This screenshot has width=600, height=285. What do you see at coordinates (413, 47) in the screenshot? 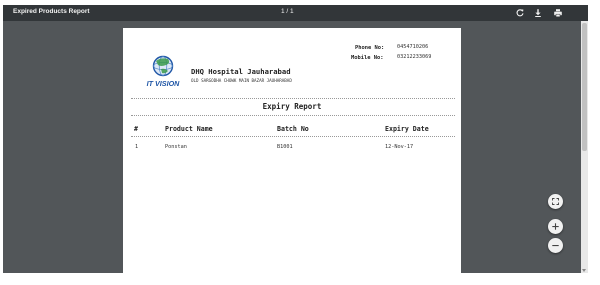
I see `phone-value: 0454710206` at bounding box center [413, 47].